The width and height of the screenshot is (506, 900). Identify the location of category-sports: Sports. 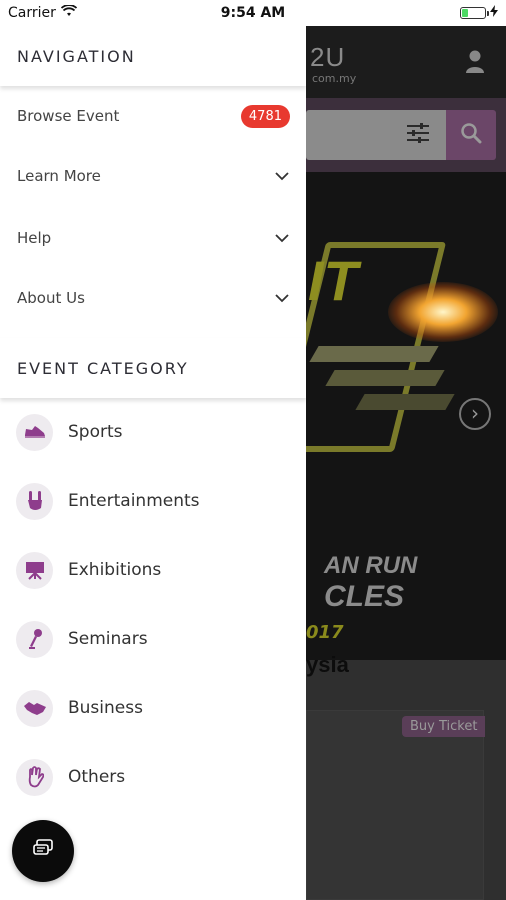
(153, 432).